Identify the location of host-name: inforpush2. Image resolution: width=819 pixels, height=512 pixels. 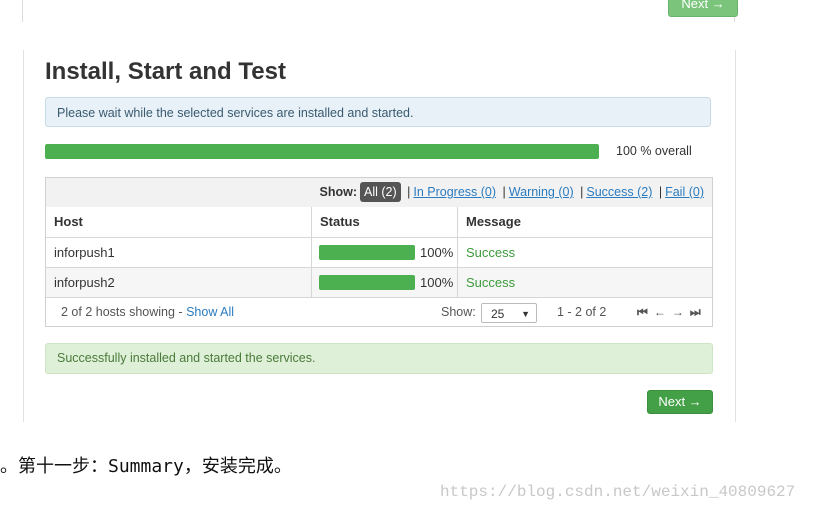
(179, 282).